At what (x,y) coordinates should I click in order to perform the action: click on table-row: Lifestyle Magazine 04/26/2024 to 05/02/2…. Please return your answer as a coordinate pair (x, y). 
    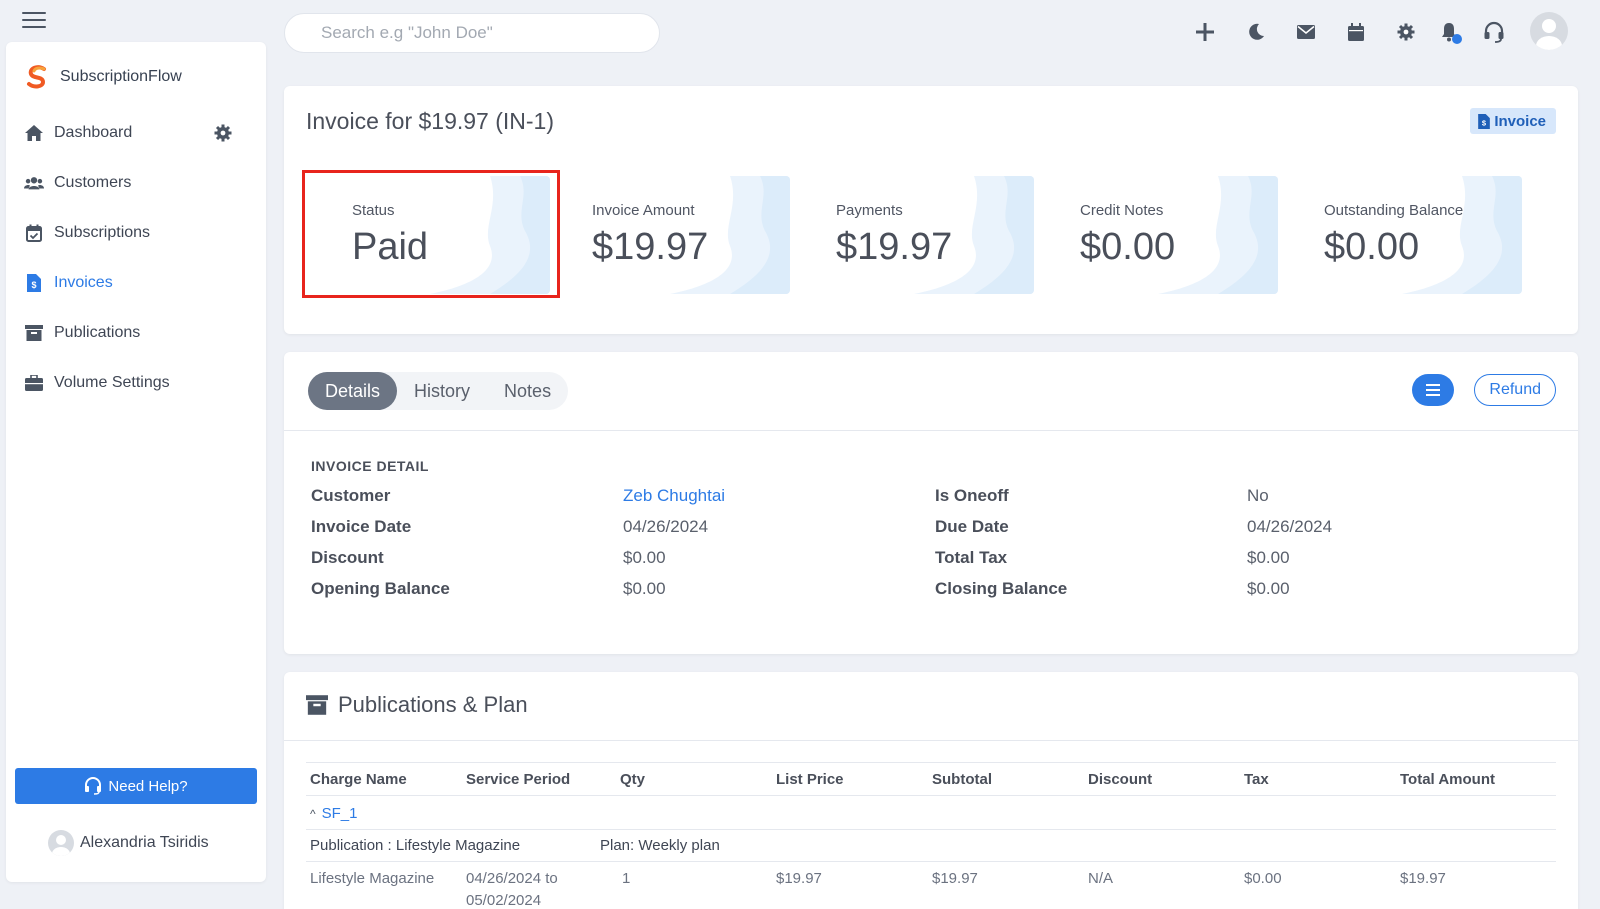
    Looking at the image, I should click on (931, 885).